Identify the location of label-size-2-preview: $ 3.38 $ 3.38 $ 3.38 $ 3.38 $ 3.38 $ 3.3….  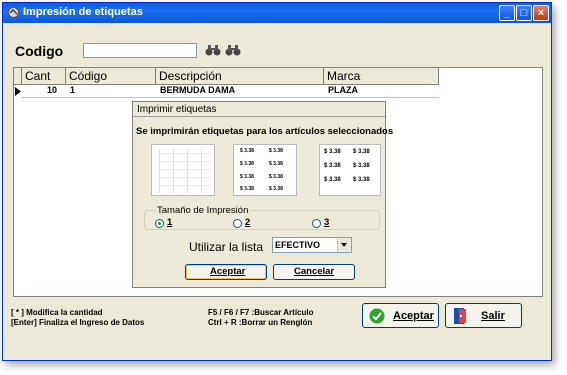
(265, 170).